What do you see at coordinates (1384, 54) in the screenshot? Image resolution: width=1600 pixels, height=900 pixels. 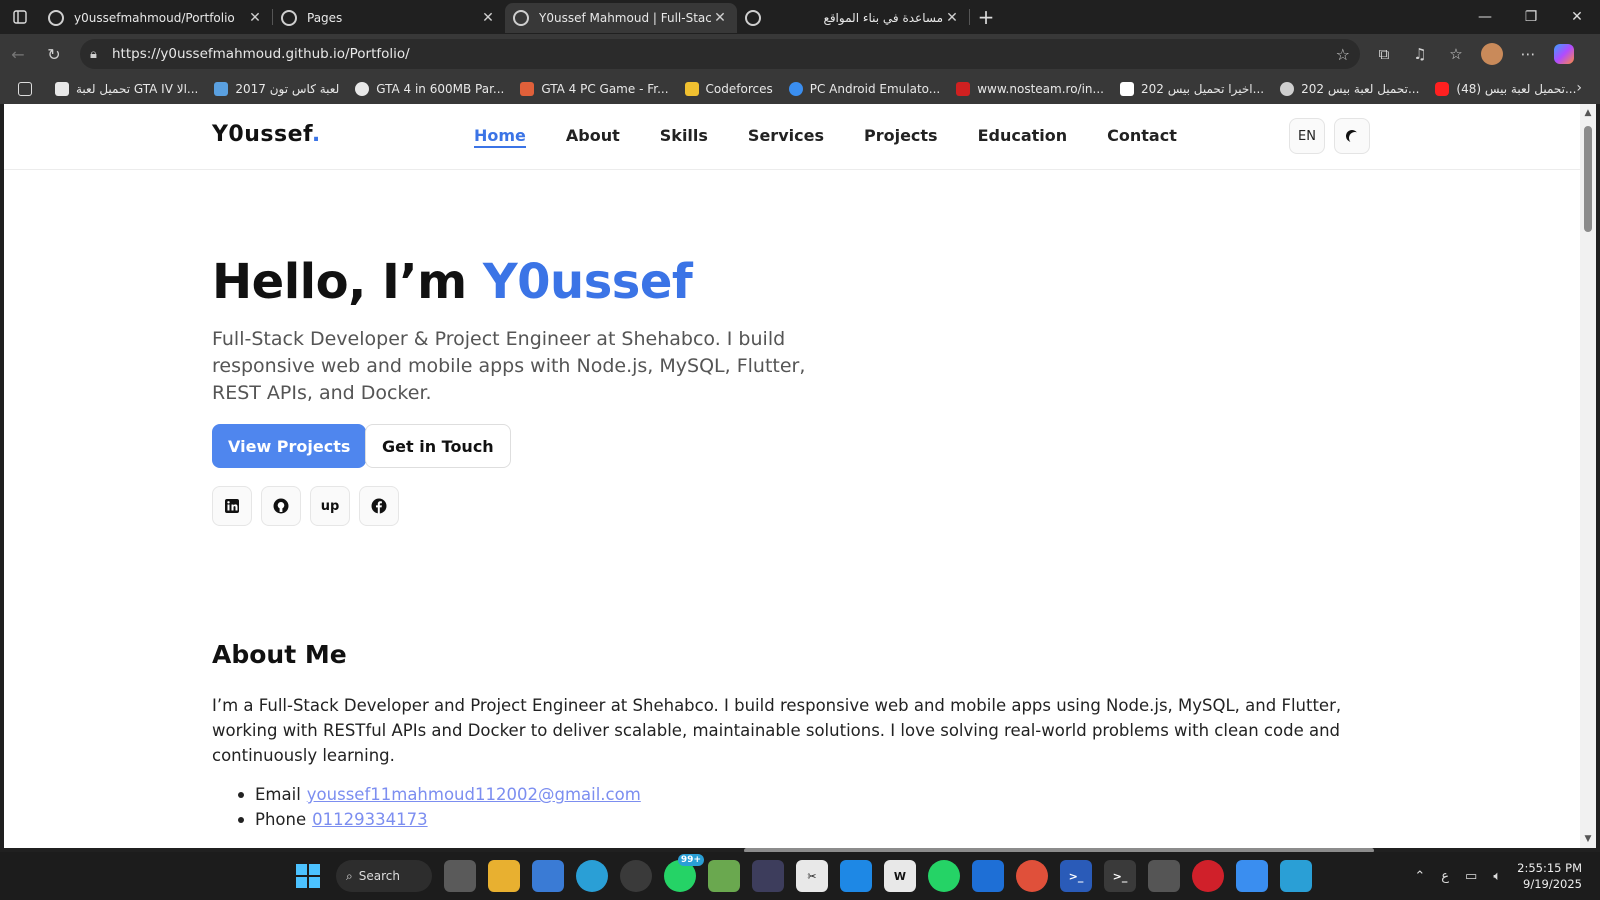 I see `extensions-icon: ⧉` at bounding box center [1384, 54].